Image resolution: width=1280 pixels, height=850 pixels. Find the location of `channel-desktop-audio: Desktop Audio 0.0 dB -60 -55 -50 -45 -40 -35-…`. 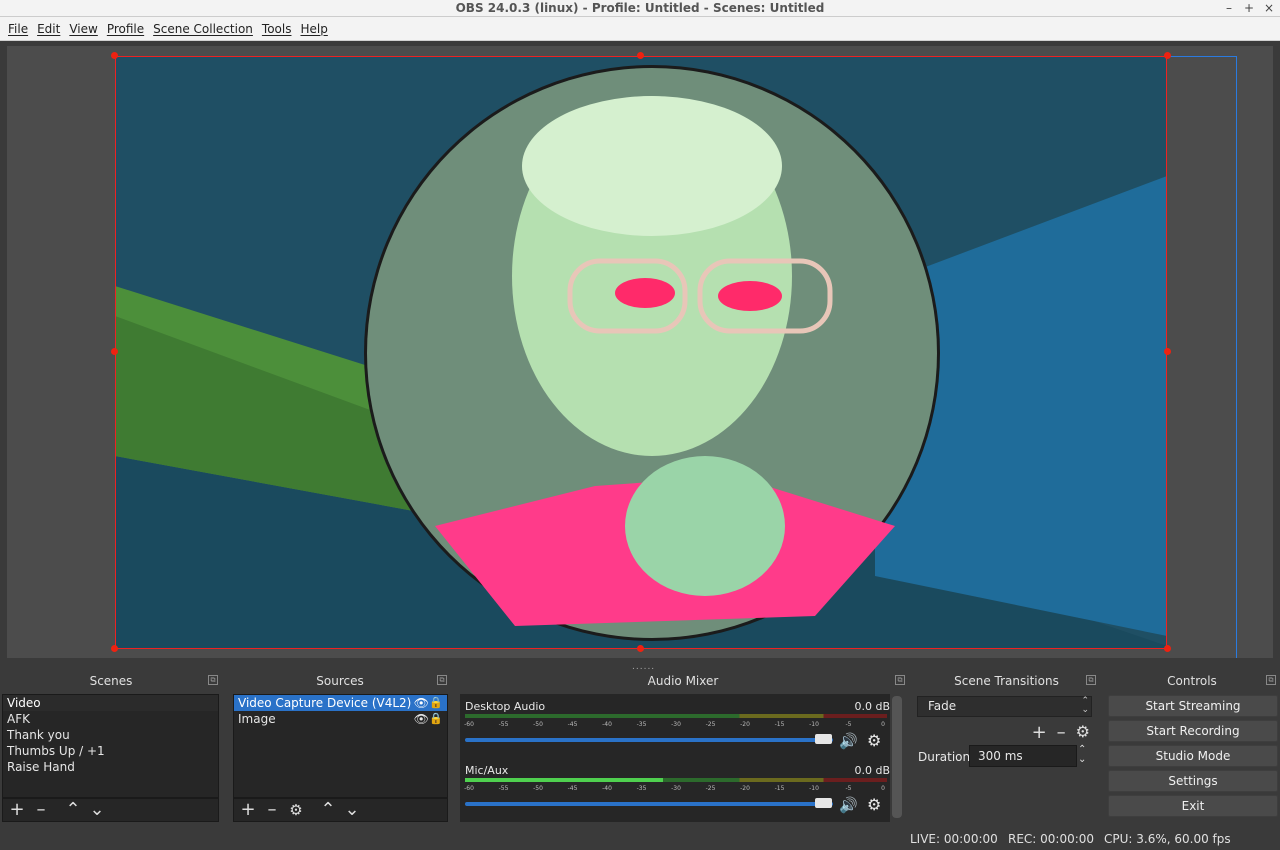

channel-desktop-audio: Desktop Audio 0.0 dB -60 -55 -50 -45 -40 -35-… is located at coordinates (677, 726).